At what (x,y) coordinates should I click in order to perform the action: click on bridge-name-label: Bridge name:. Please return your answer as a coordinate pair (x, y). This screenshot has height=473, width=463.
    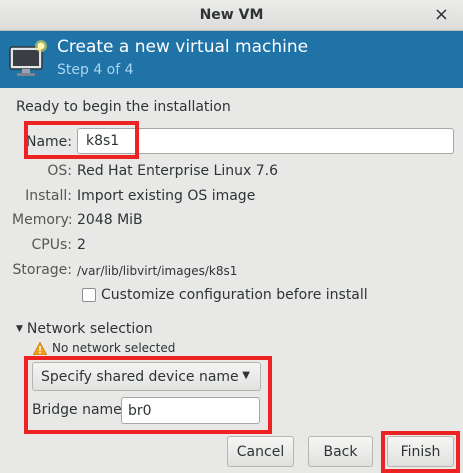
    Looking at the image, I should click on (79, 410).